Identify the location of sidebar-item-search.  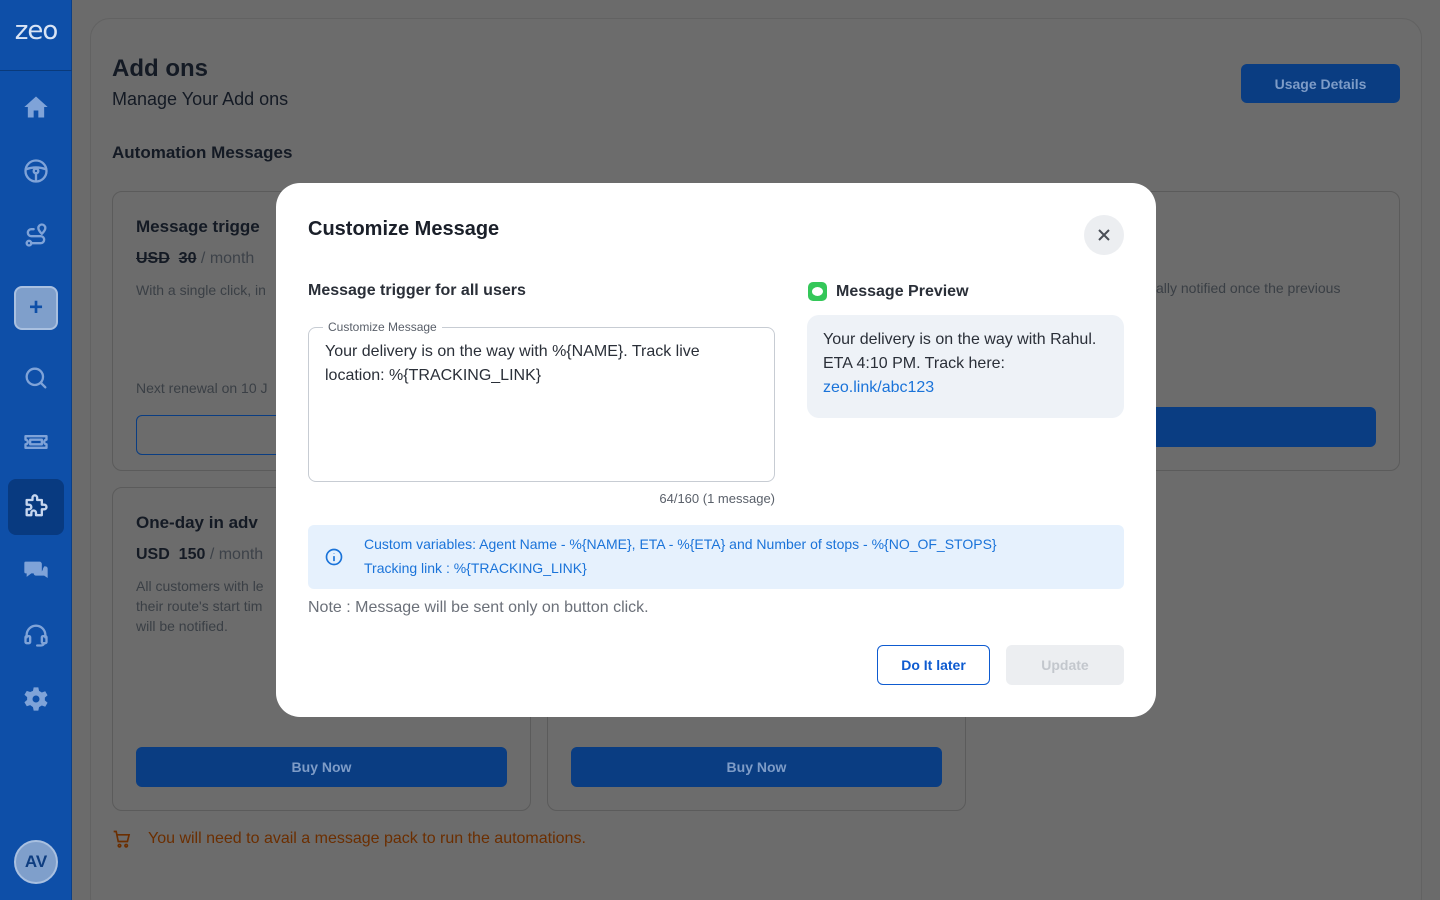
(36, 378).